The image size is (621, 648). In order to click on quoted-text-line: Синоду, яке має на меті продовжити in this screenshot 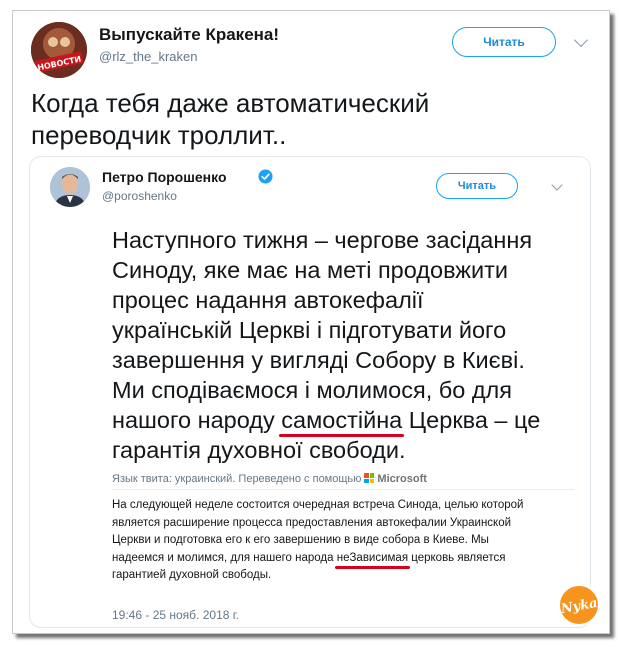, I will do `click(310, 270)`.